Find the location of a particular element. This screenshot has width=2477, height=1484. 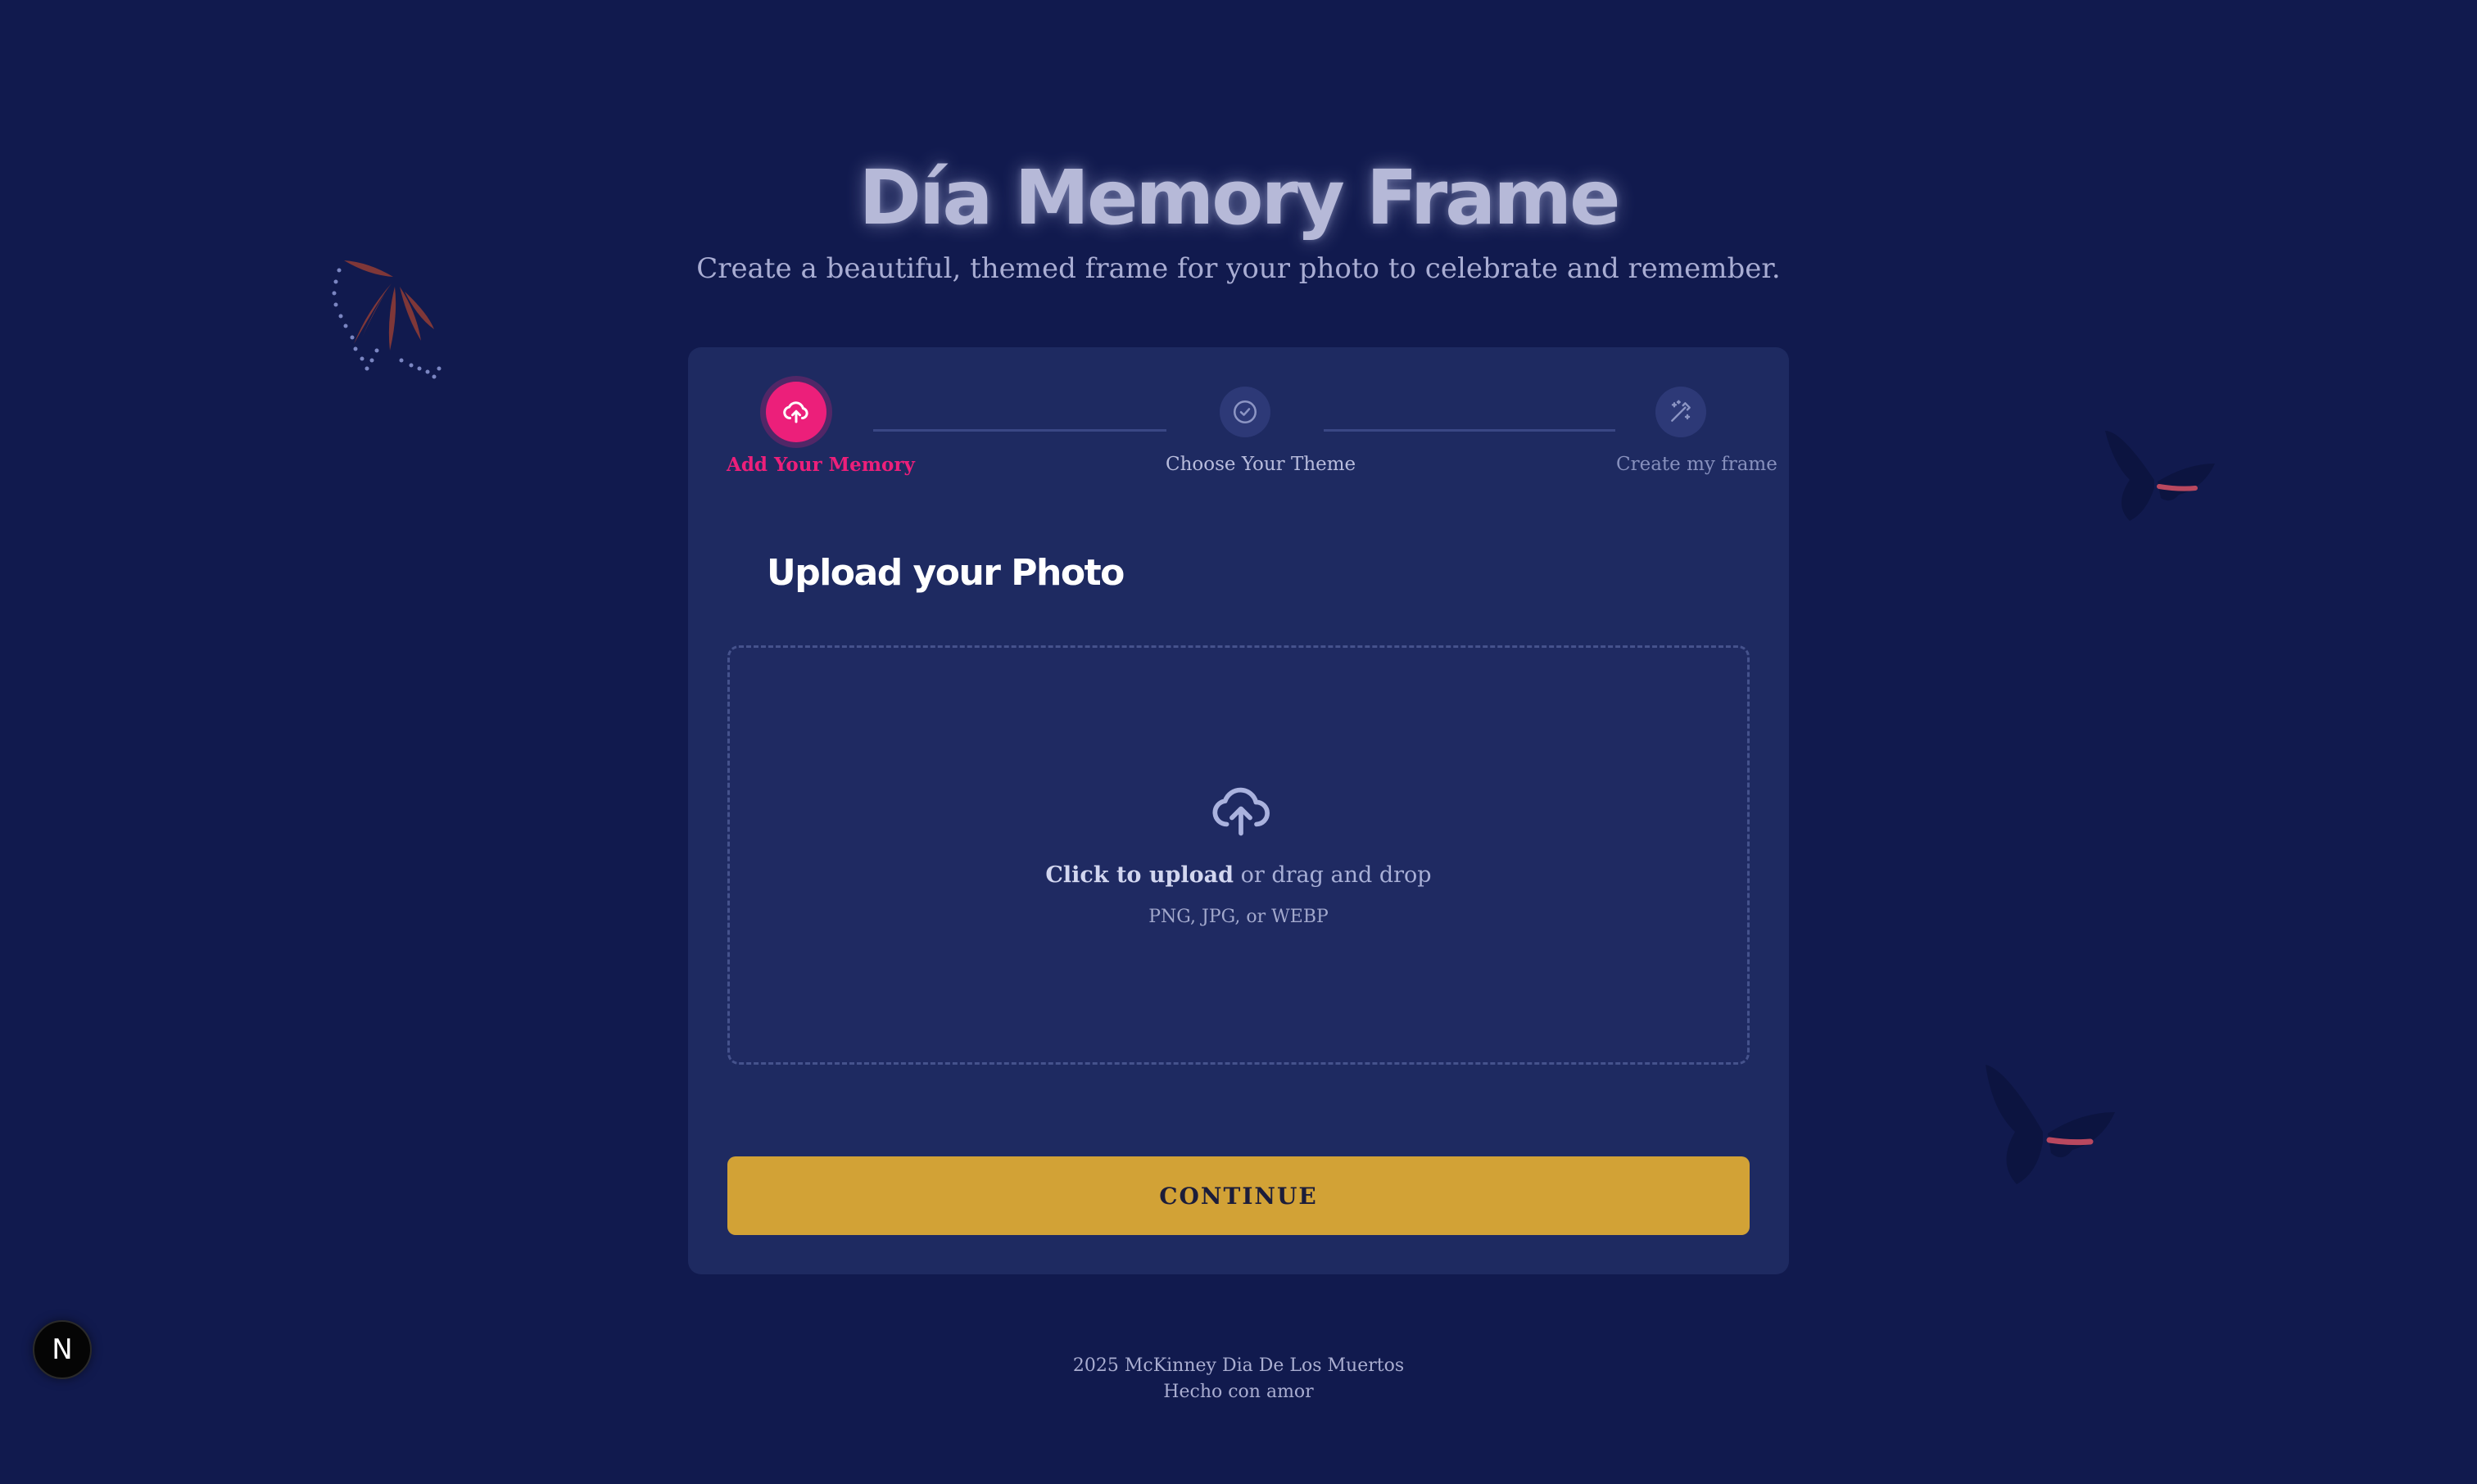

footer-copyright: 2025 McKinney Dia De Los Muertos is located at coordinates (1238, 1365).